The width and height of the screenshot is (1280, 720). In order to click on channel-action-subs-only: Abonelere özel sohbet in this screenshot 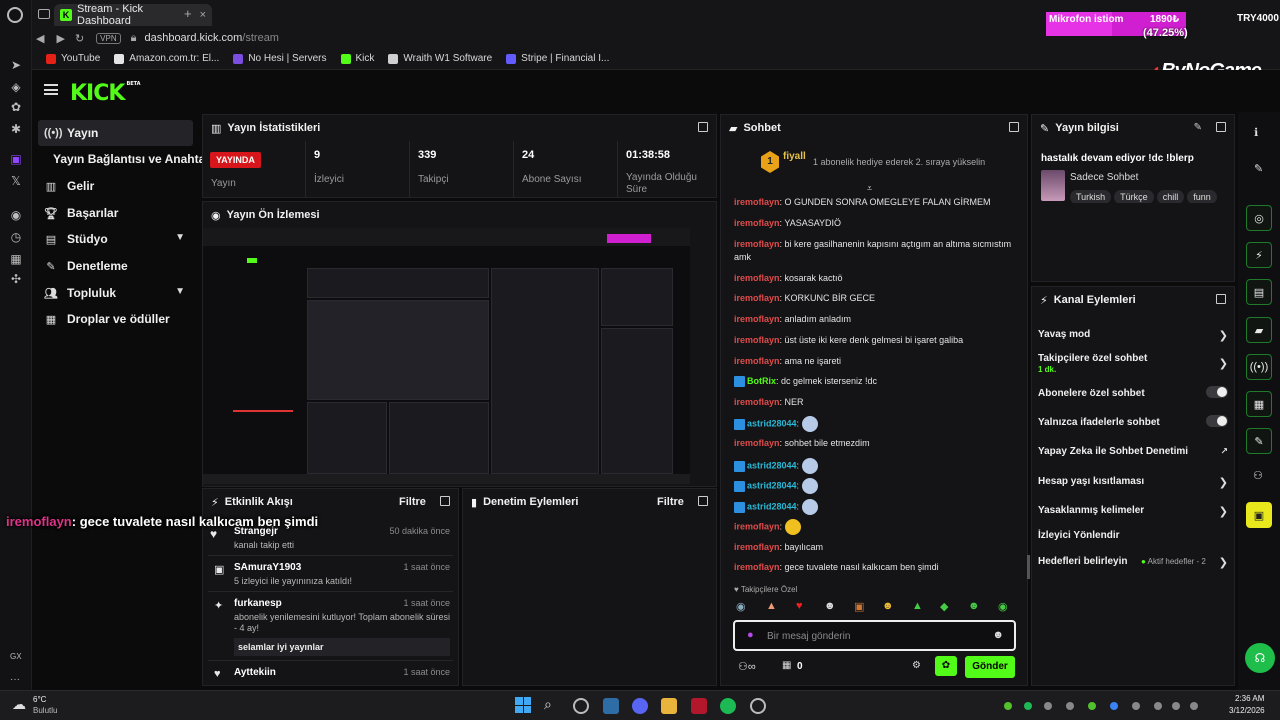, I will do `click(1133, 392)`.